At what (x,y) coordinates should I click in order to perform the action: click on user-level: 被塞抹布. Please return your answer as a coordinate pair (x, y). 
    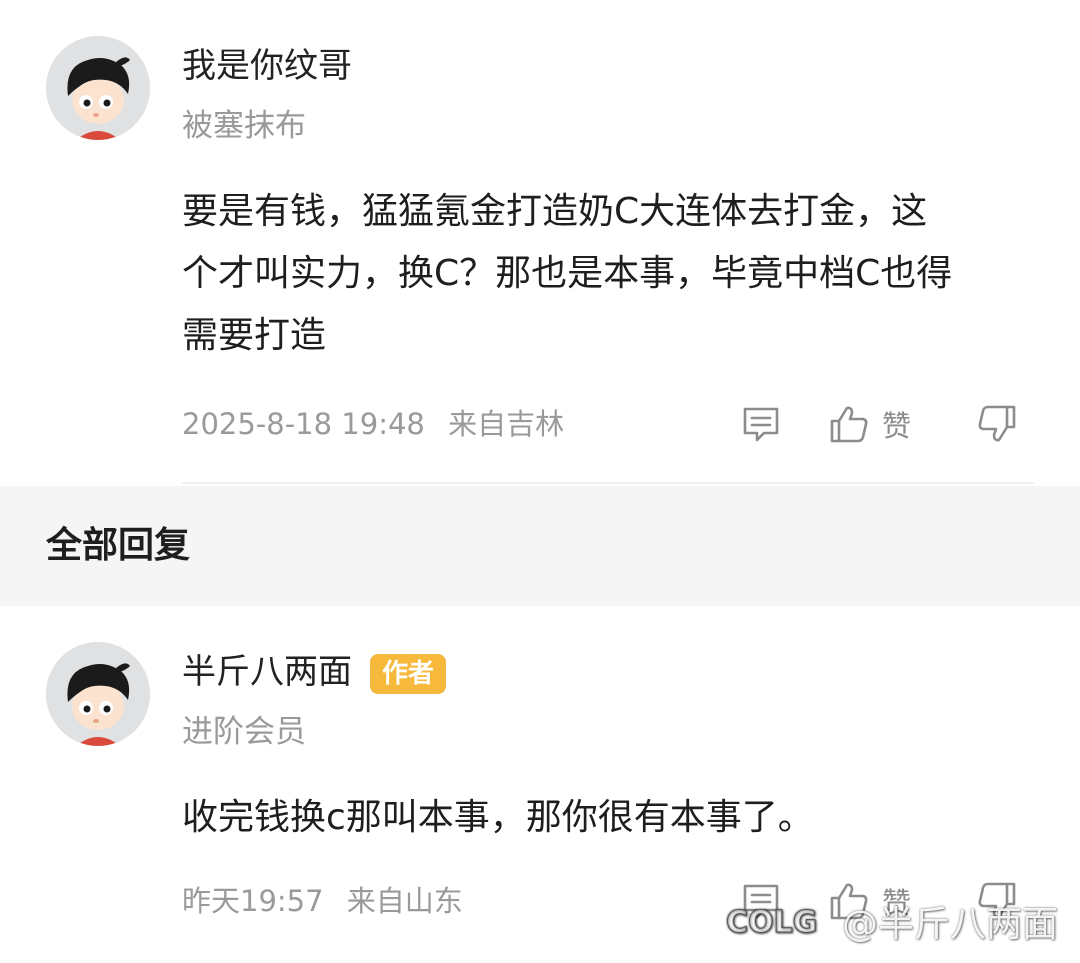
    Looking at the image, I should click on (244, 126).